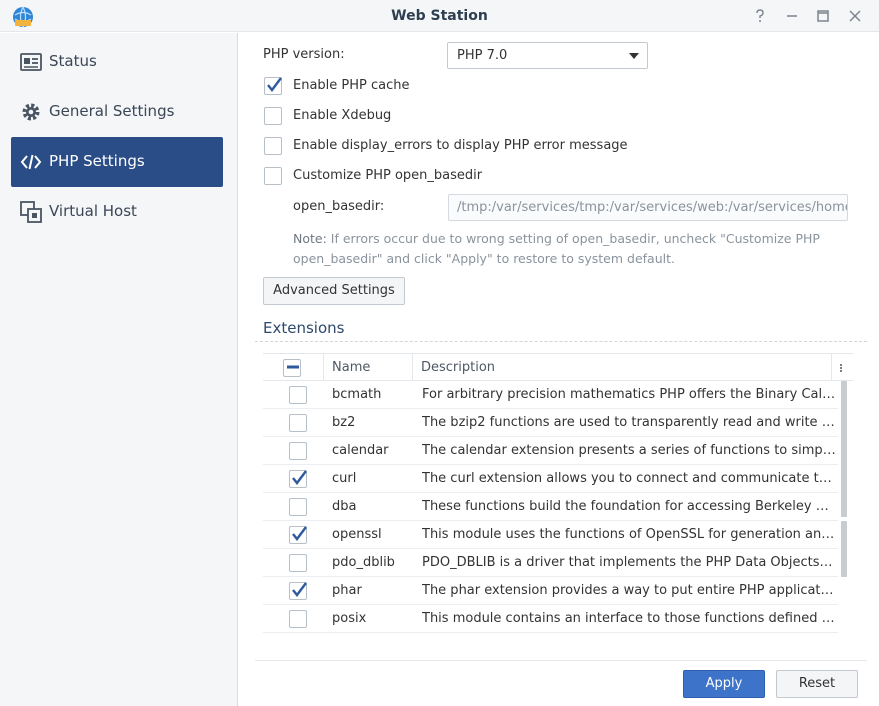  Describe the element at coordinates (547, 55) in the screenshot. I see `php-version-select: PHP 7.0` at that location.